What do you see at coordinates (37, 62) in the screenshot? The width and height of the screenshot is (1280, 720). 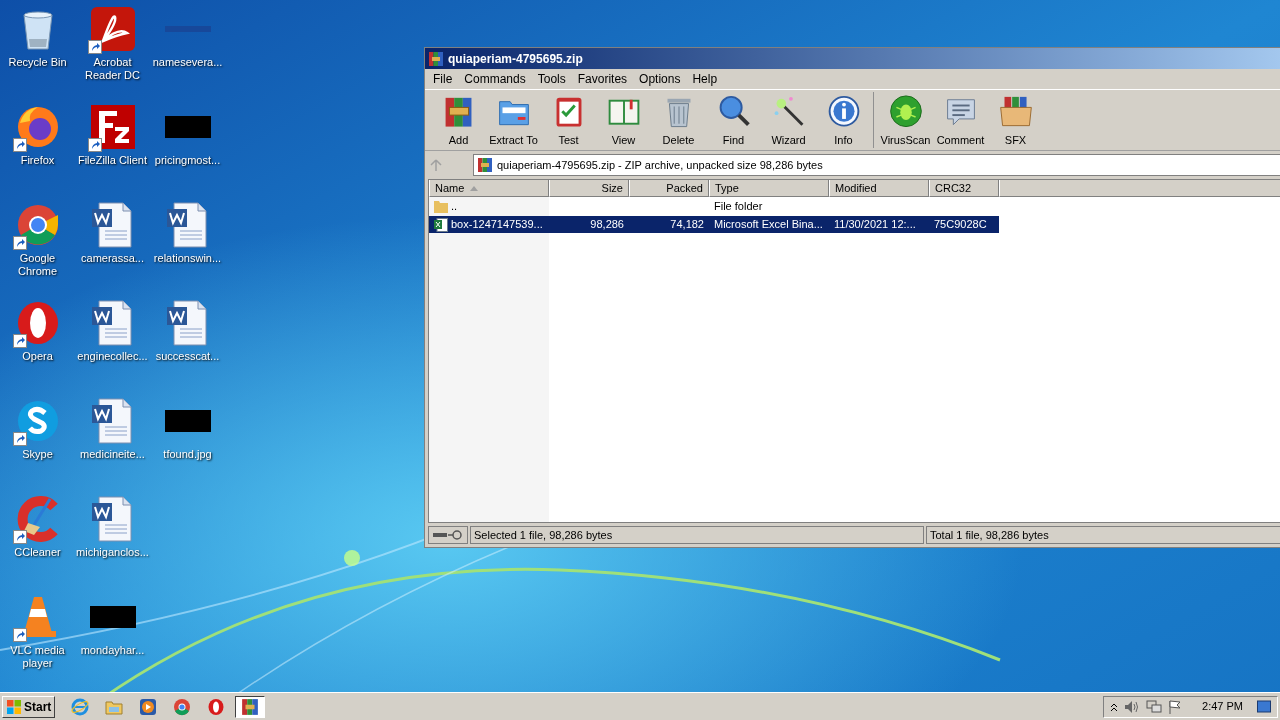 I see `desktop-icon-label: Recycle Bin` at bounding box center [37, 62].